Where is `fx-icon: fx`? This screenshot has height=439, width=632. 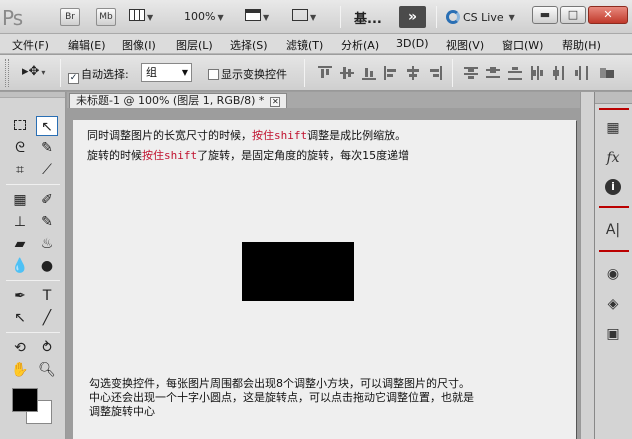 fx-icon: fx is located at coordinates (613, 158).